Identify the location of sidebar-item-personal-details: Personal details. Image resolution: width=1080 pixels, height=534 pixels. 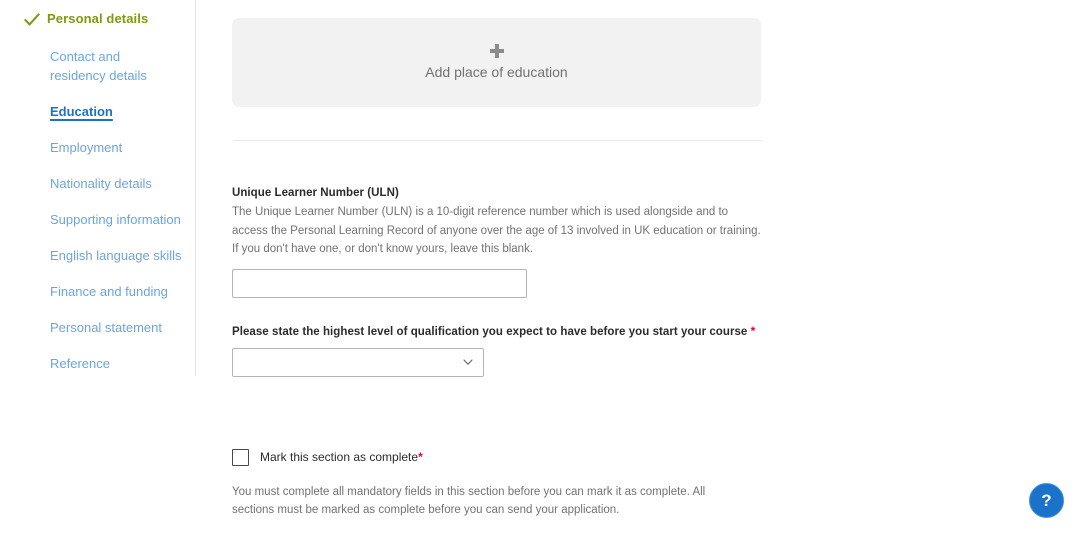
(98, 19).